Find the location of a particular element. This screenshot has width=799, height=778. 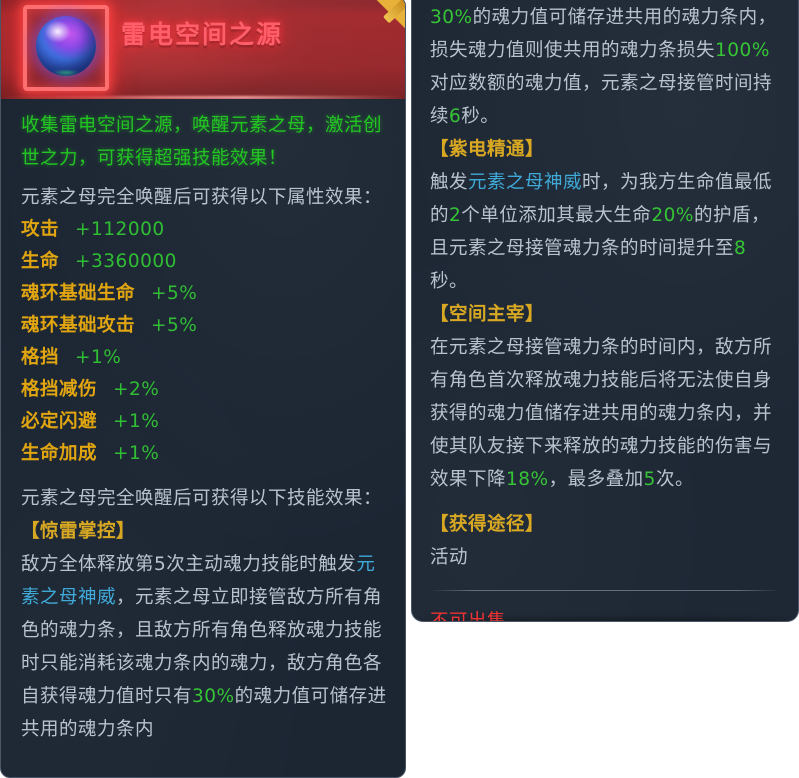

rich-text-run: 元素之母神威 is located at coordinates (525, 182).